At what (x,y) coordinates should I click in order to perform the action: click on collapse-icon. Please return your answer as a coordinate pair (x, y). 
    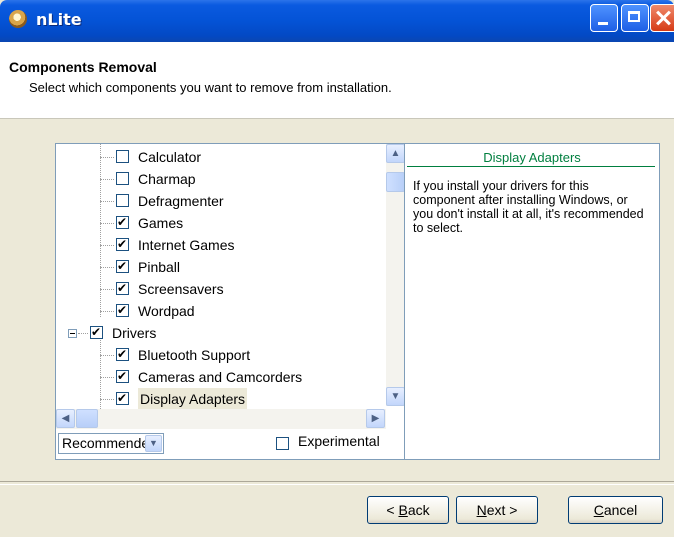
    Looking at the image, I should click on (72, 333).